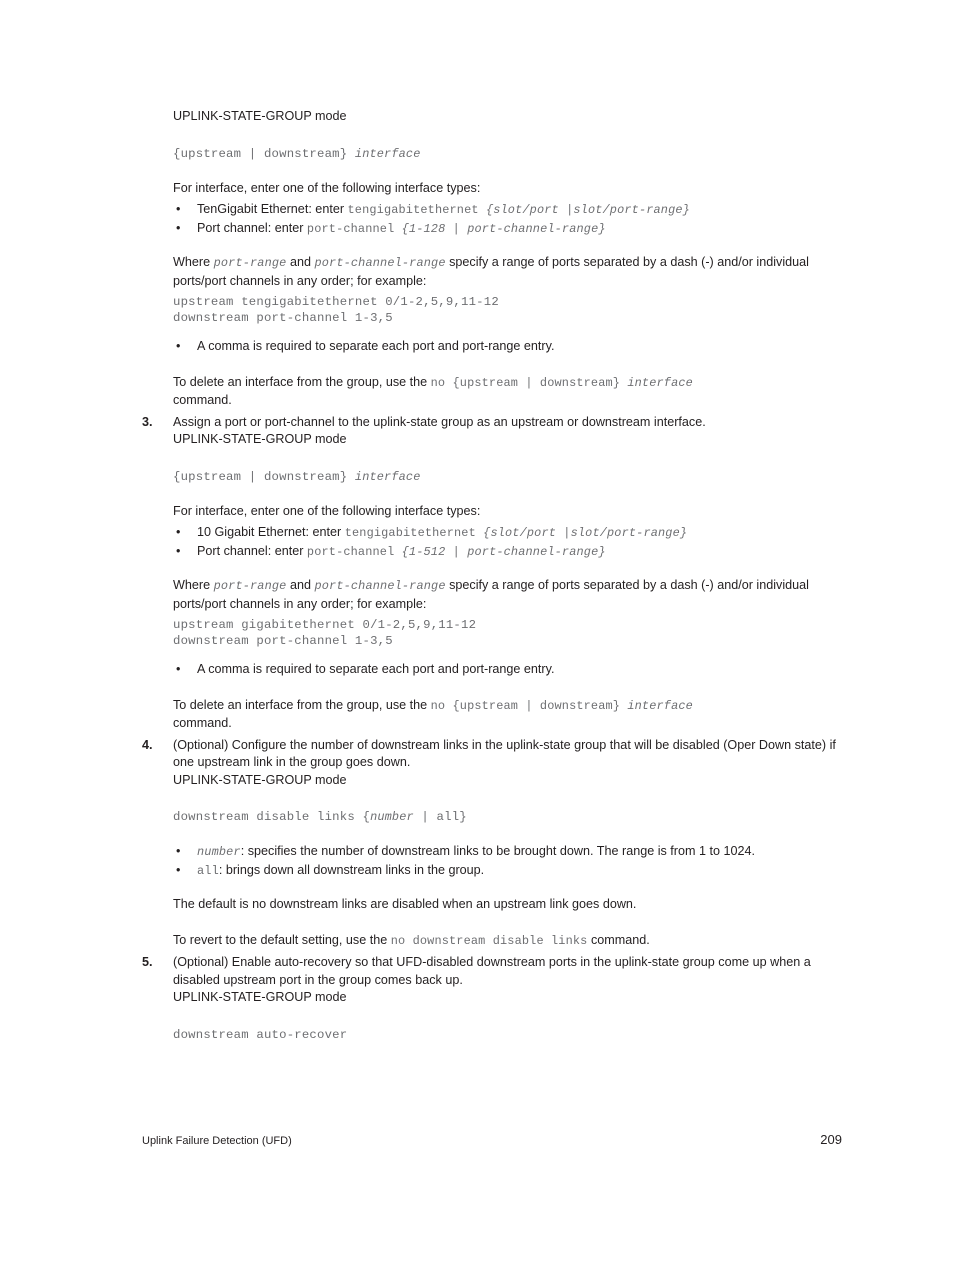  Describe the element at coordinates (272, 817) in the screenshot. I see `syntax-plain-4: downstream disable links {` at that location.